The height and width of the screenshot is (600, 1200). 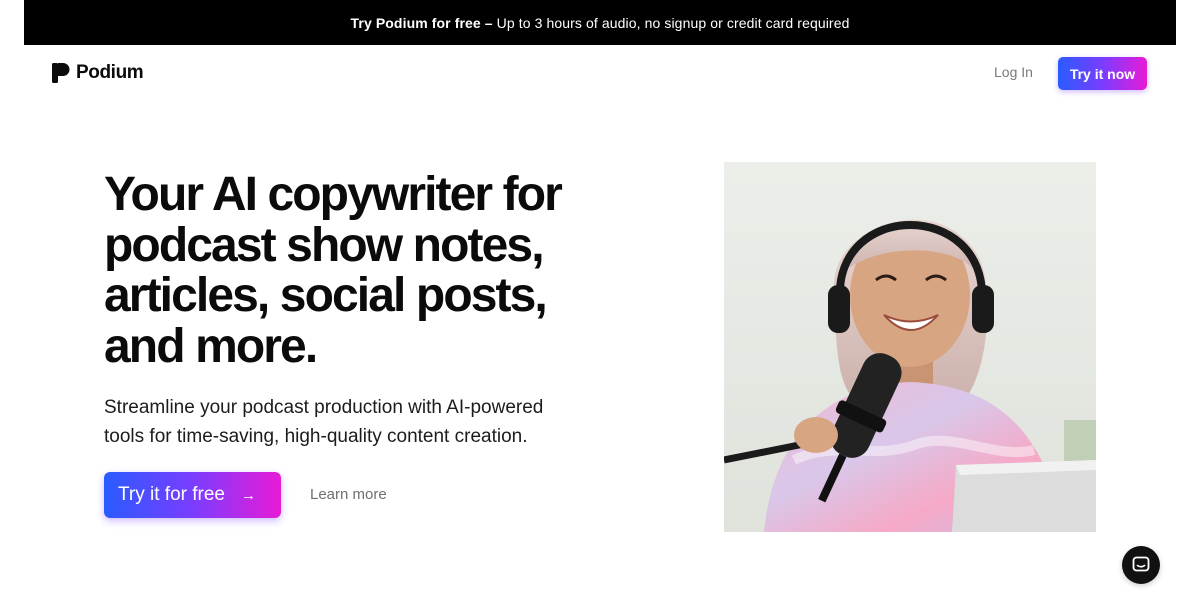 I want to click on try-it-for-free-button: Try it for free →, so click(x=192, y=495).